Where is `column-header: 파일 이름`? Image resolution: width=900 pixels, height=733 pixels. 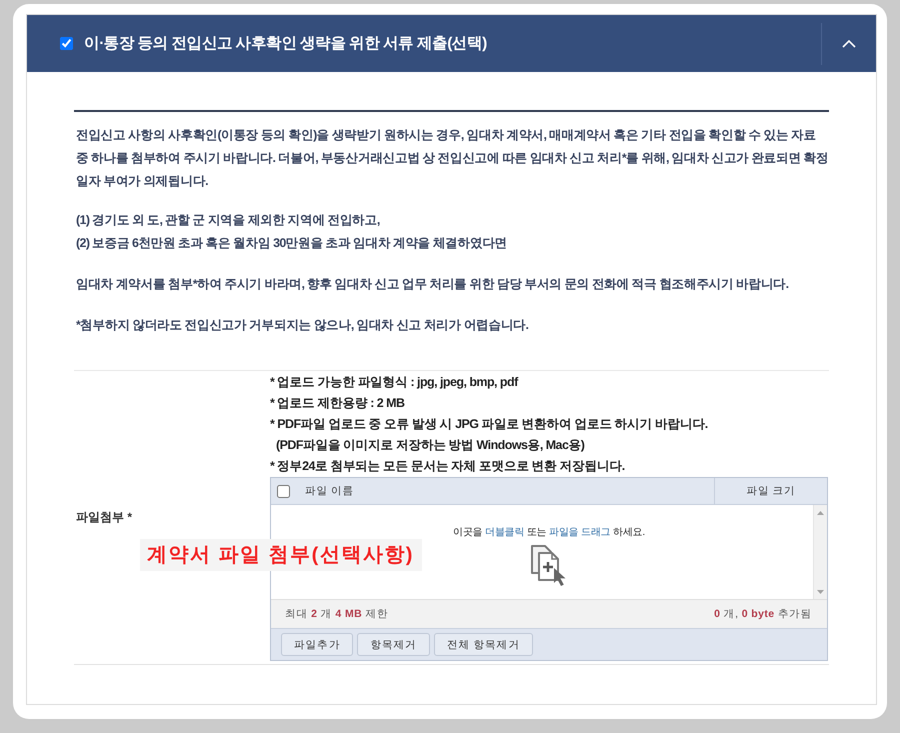
column-header: 파일 이름 is located at coordinates (329, 491).